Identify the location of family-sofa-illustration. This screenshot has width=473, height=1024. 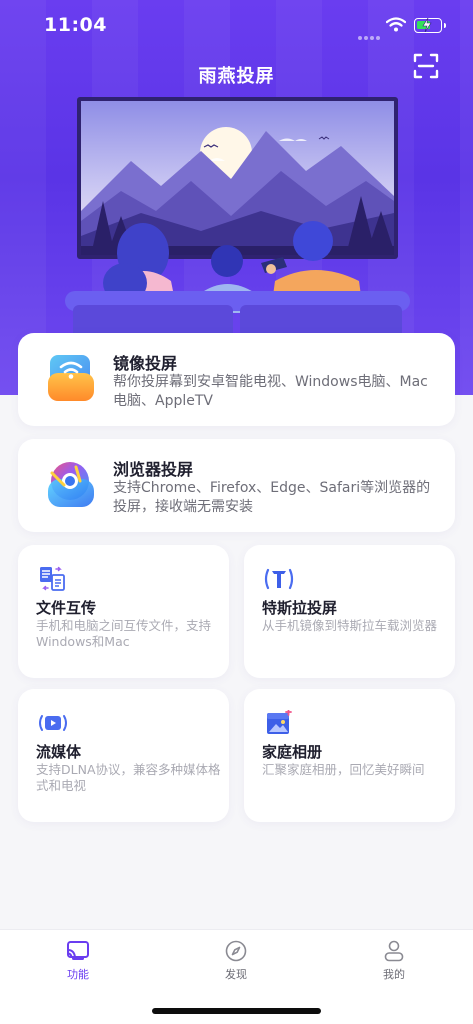
(237, 279).